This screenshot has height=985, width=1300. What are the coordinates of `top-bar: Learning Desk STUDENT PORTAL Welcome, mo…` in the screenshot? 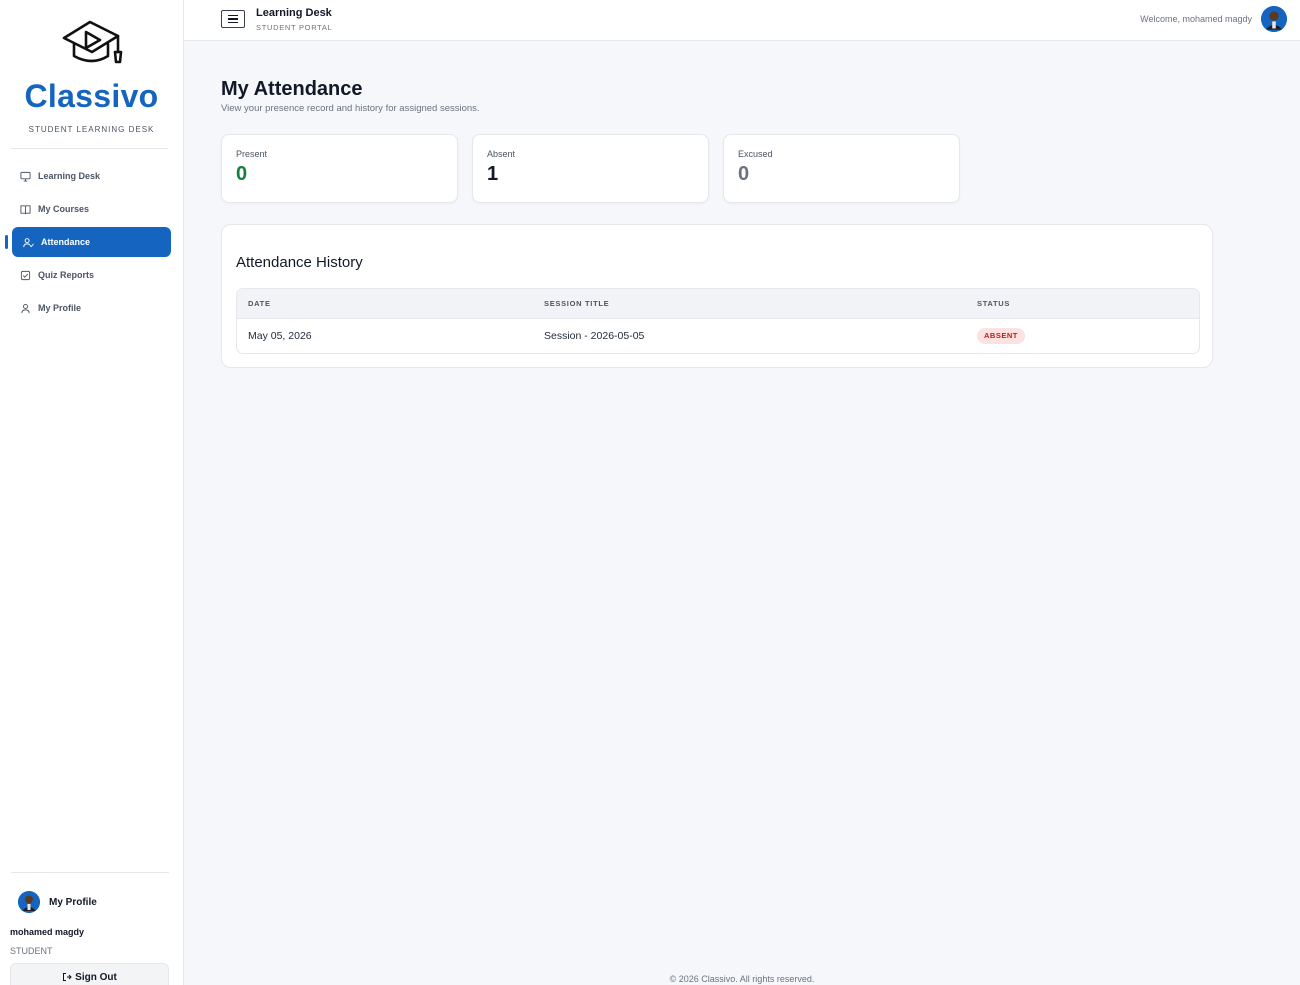 It's located at (742, 20).